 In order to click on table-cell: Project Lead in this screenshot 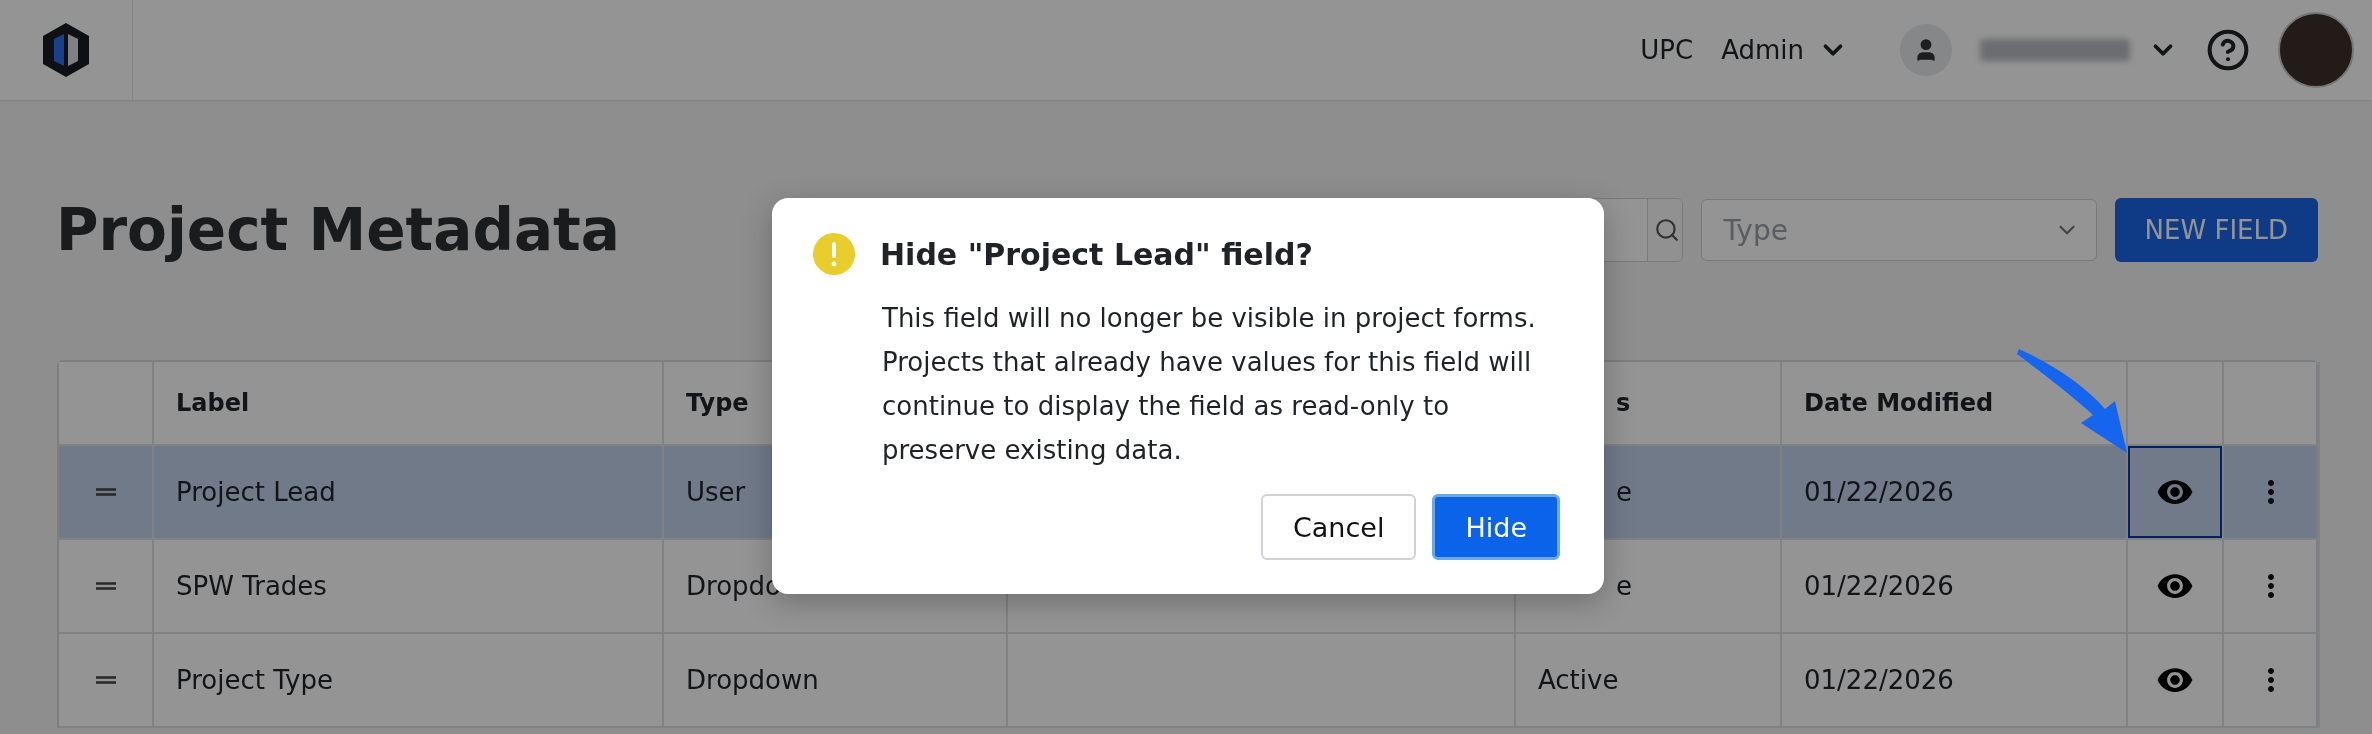, I will do `click(256, 492)`.